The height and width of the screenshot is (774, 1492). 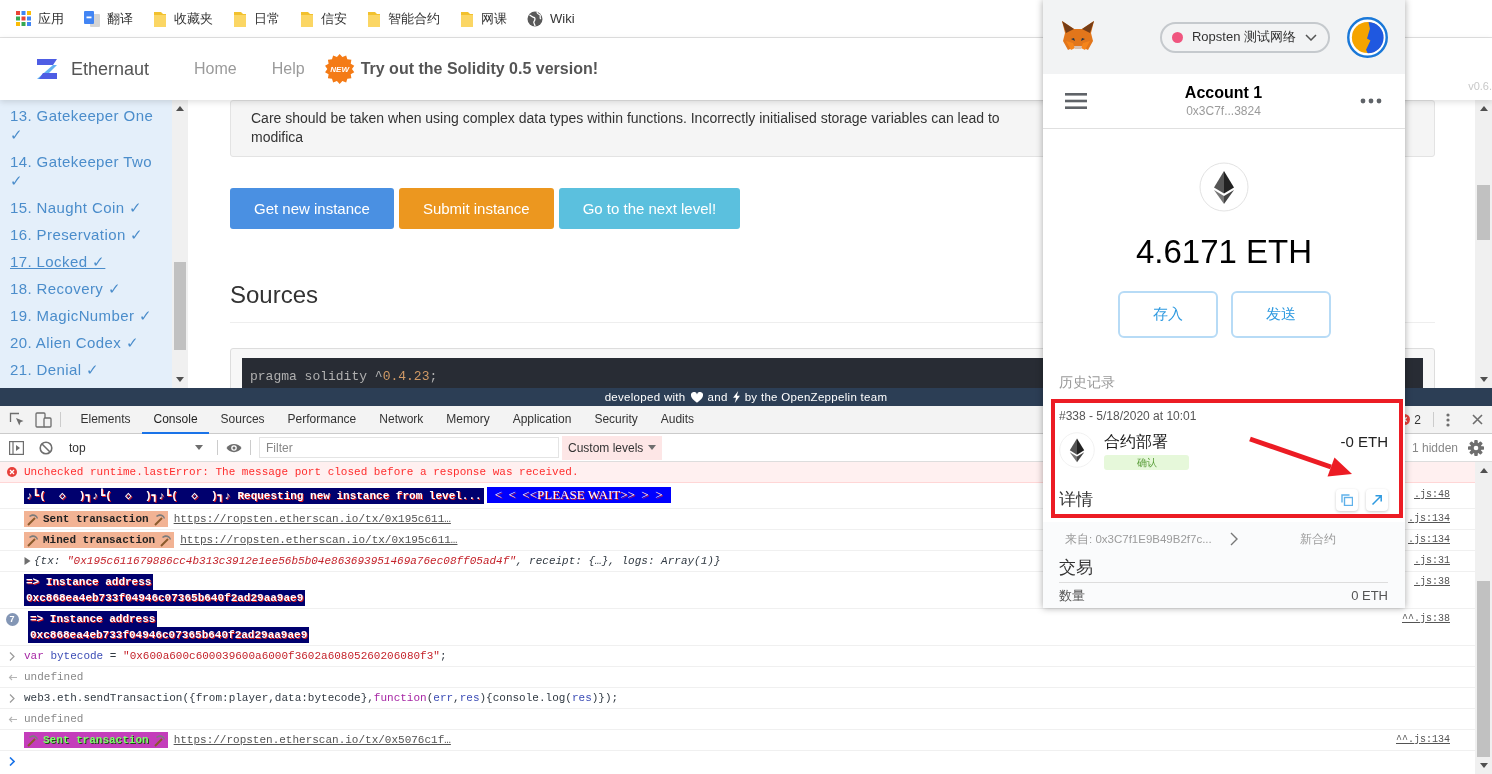 What do you see at coordinates (1076, 567) in the screenshot?
I see `section-title: 交易` at bounding box center [1076, 567].